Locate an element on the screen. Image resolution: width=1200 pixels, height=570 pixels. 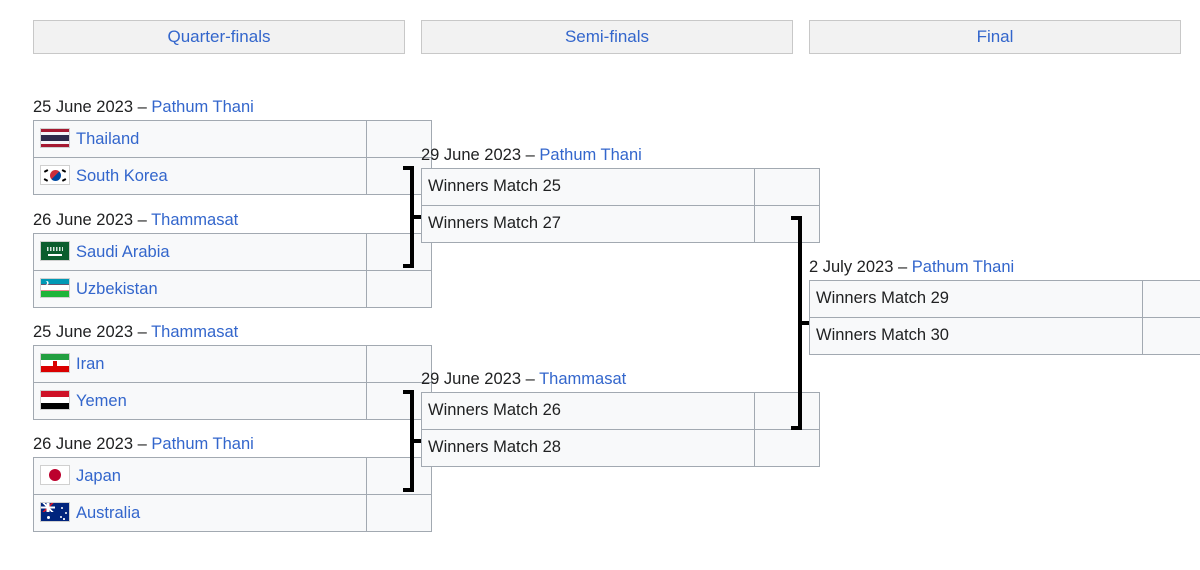
match-meta: 26 June 2023 – Thammasat is located at coordinates (219, 221).